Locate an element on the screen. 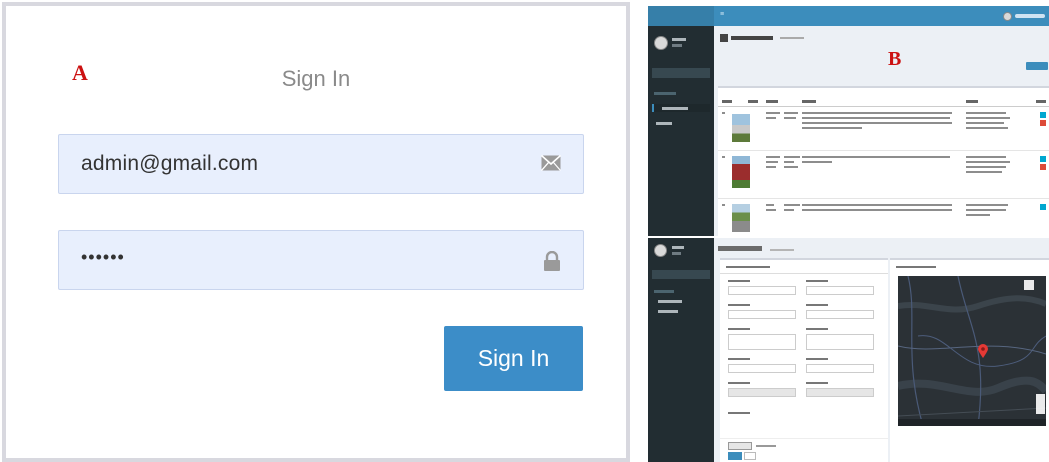  data-table is located at coordinates (883, 161).